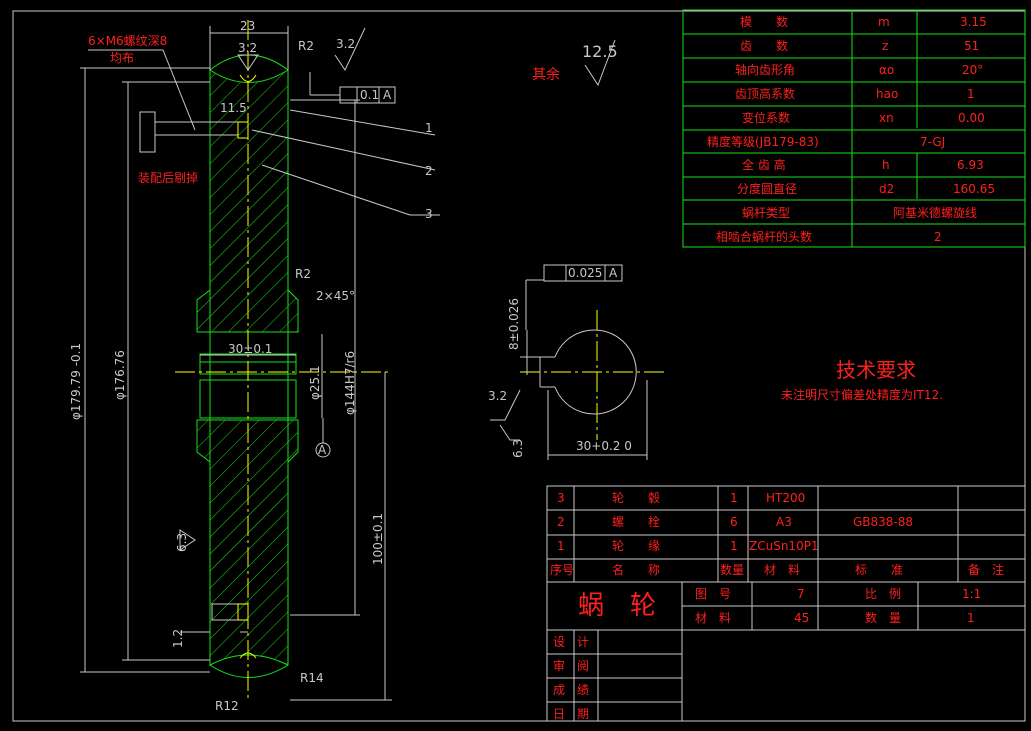 The image size is (1031, 731). I want to click on drawing-title: 蜗 轮, so click(617, 606).